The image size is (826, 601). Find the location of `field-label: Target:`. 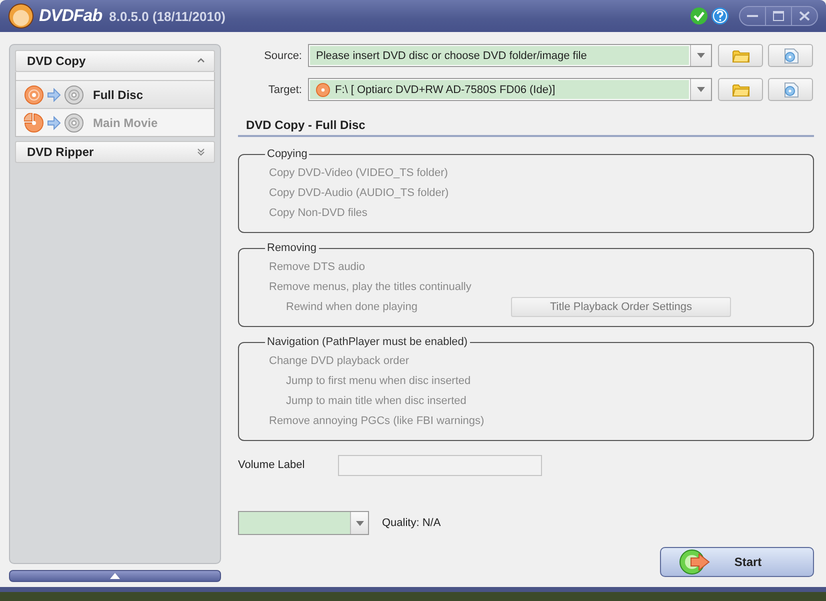

field-label: Target: is located at coordinates (285, 90).